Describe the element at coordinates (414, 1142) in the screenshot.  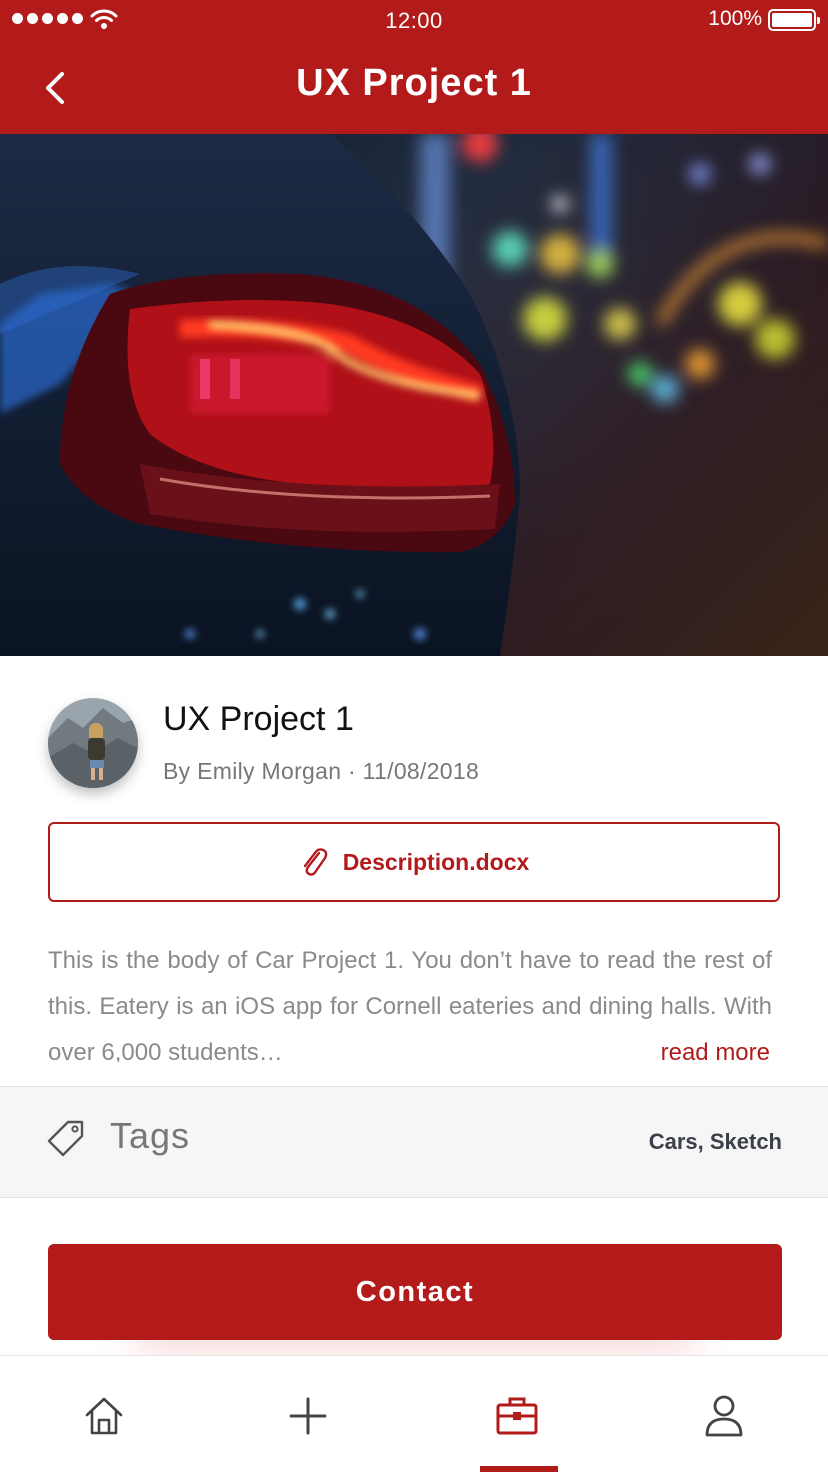
I see `tags-row: Tags Cars, Sketch` at that location.